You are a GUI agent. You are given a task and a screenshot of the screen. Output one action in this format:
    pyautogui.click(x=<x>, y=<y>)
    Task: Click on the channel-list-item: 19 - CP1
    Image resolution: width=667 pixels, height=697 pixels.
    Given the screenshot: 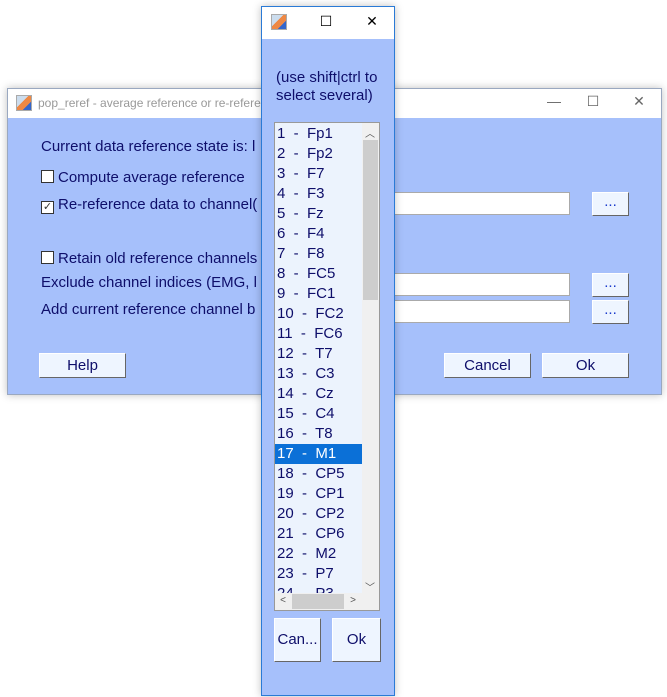 What is the action you would take?
    pyautogui.click(x=319, y=494)
    